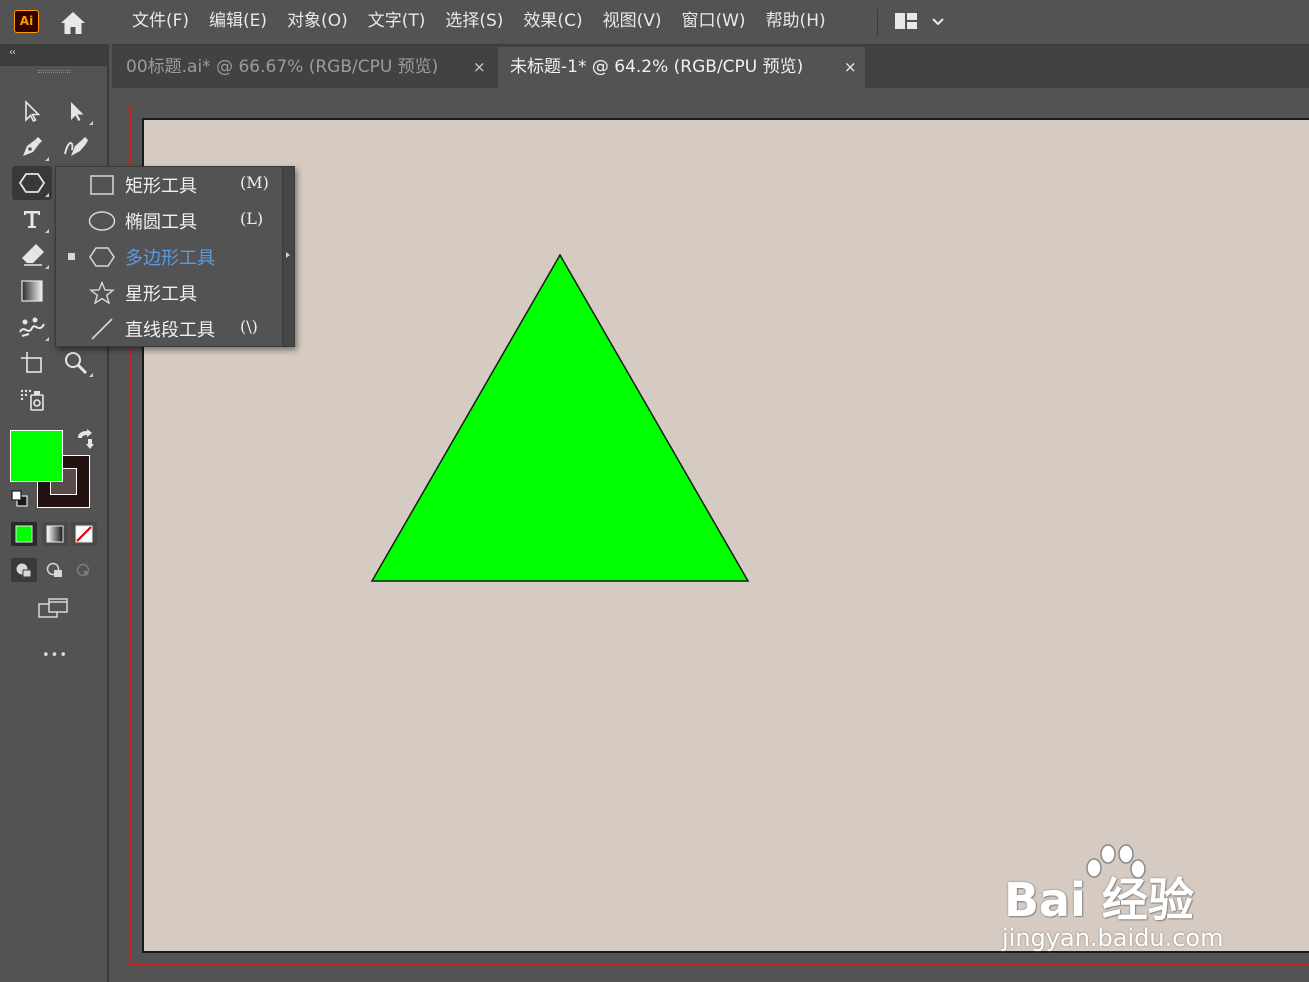  What do you see at coordinates (36, 456) in the screenshot?
I see `fill-color-swatch` at bounding box center [36, 456].